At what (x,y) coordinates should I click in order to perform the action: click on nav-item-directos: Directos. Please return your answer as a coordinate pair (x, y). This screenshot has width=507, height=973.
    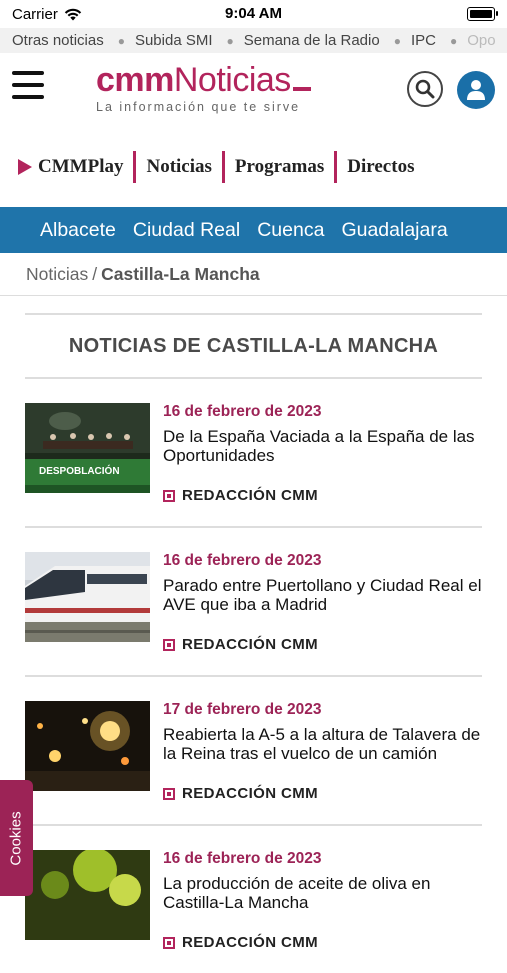
    Looking at the image, I should click on (380, 167).